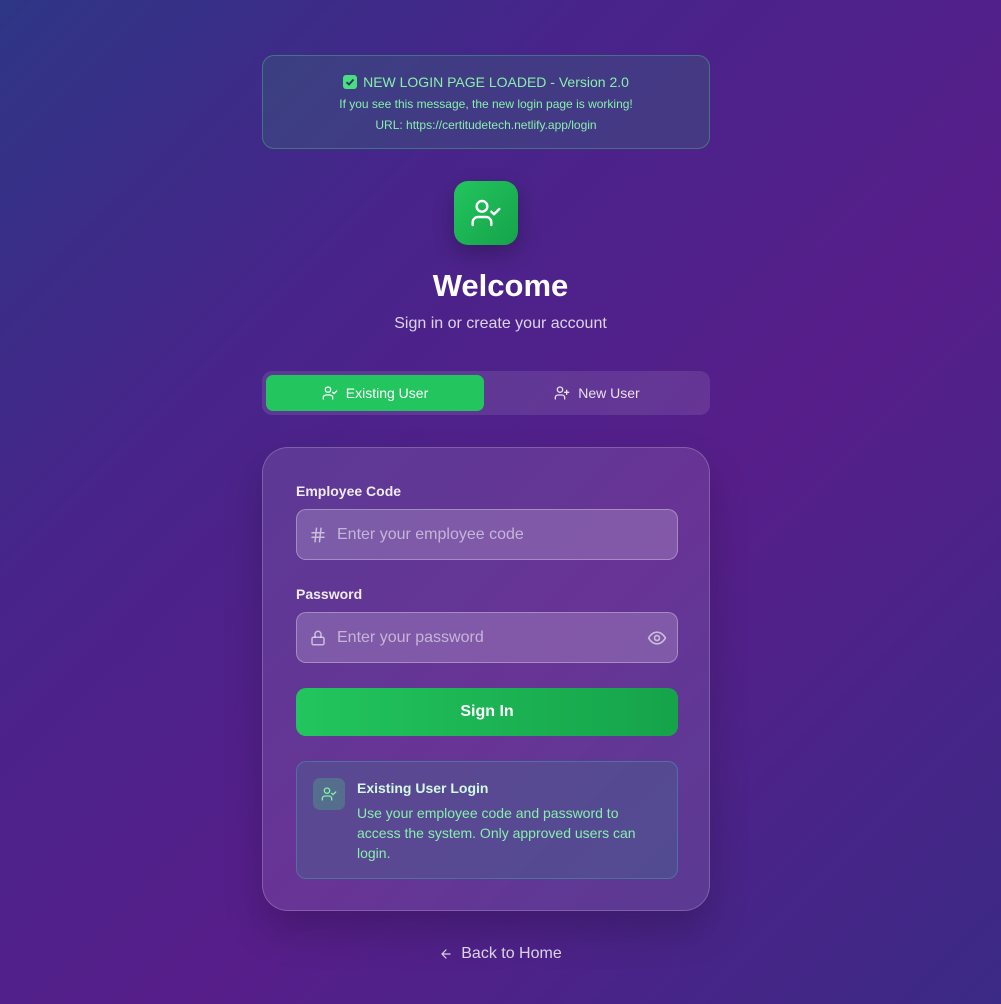 Image resolution: width=1001 pixels, height=1004 pixels. I want to click on password-input, so click(487, 637).